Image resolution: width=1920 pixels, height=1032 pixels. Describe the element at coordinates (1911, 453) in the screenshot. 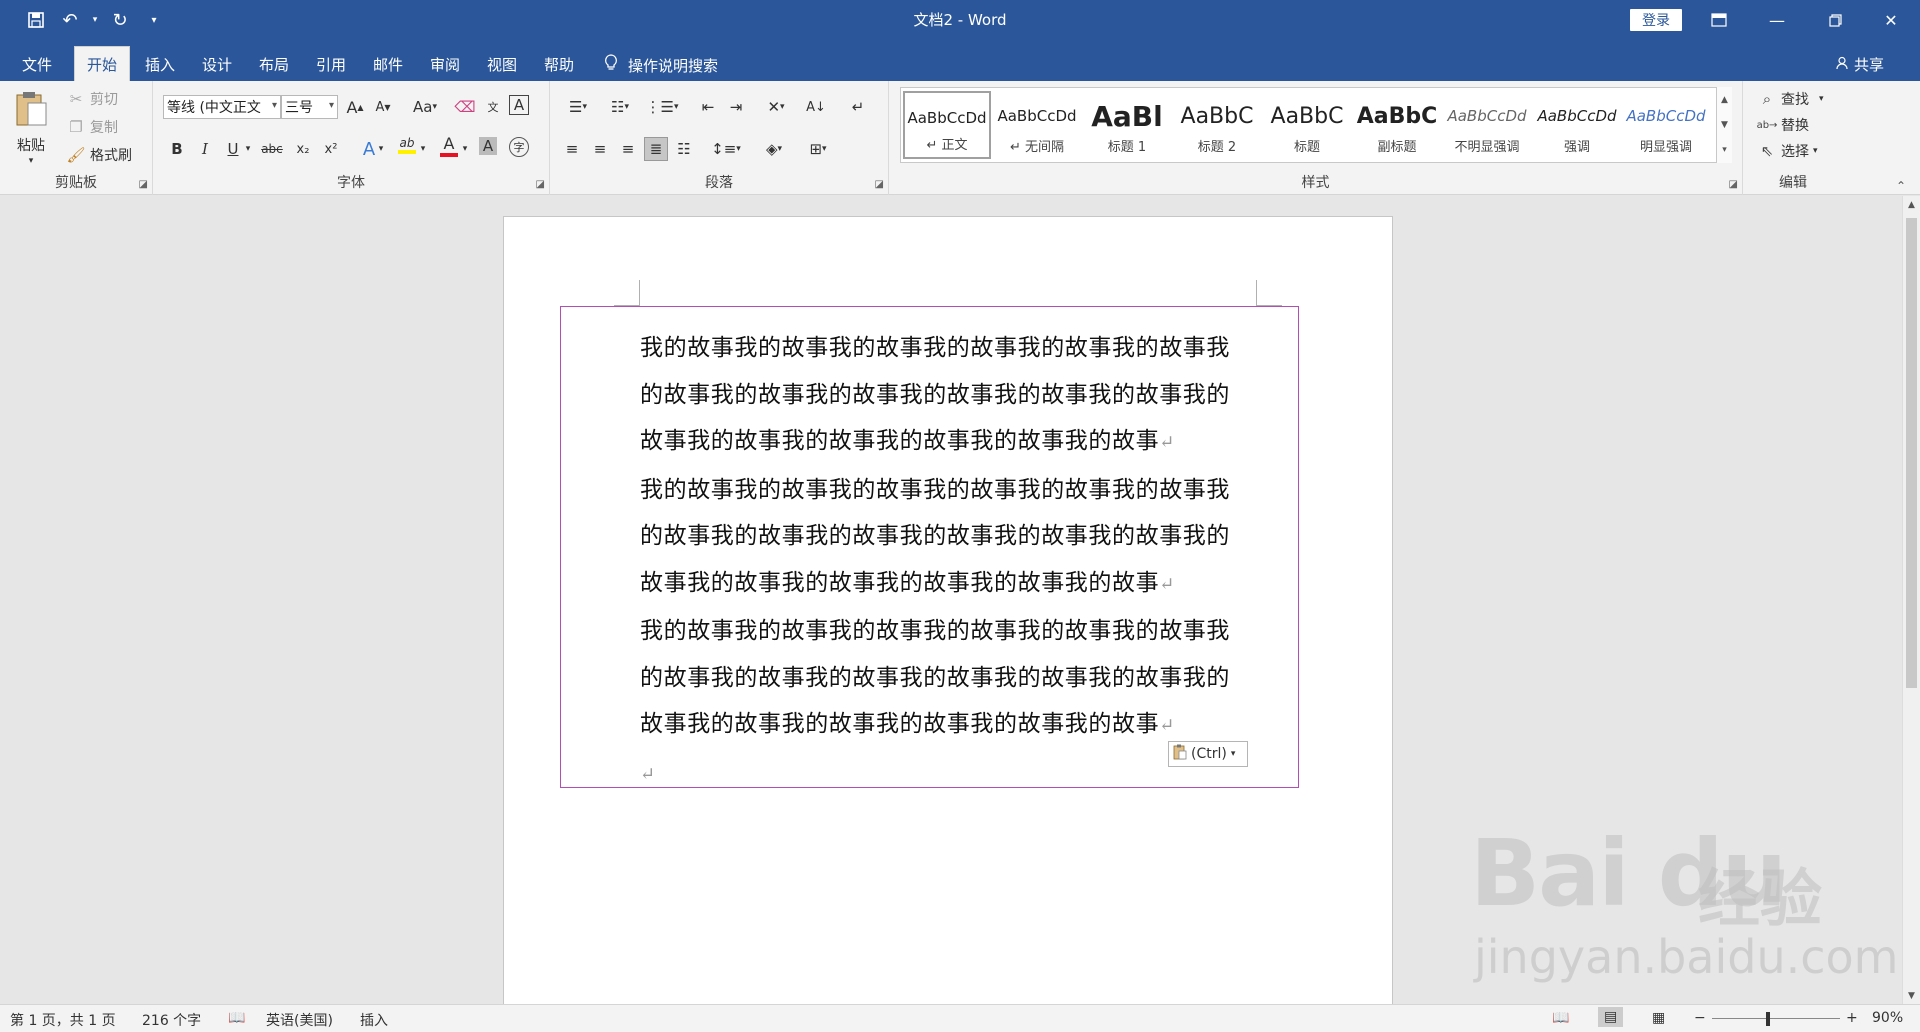

I see `scroll-thumb` at that location.